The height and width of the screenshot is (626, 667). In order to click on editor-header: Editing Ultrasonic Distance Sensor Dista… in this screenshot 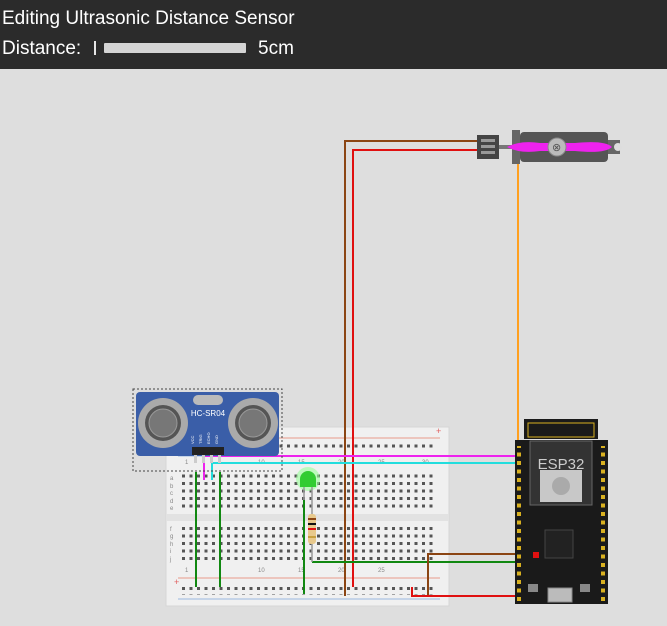, I will do `click(333, 34)`.